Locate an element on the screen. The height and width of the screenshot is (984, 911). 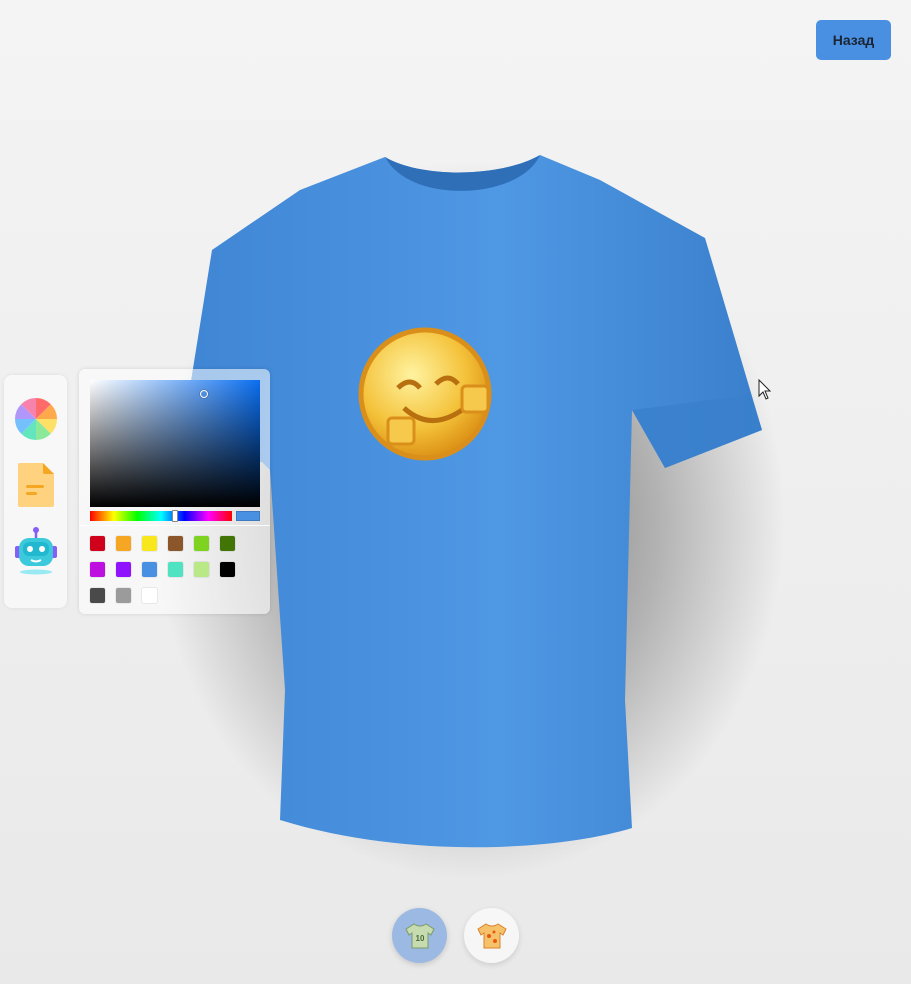
color-picker-panel is located at coordinates (174, 491).